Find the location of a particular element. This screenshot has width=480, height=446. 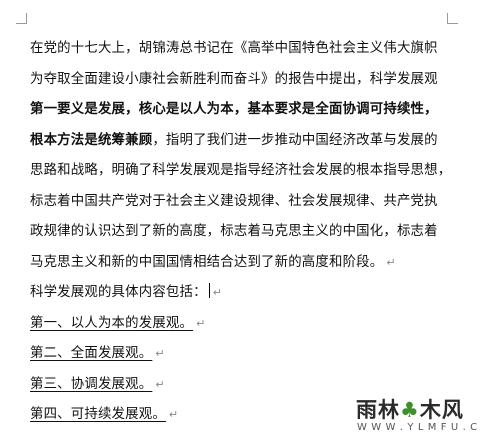

list-item-text: 第四、可持续发展观。 is located at coordinates (98, 414).